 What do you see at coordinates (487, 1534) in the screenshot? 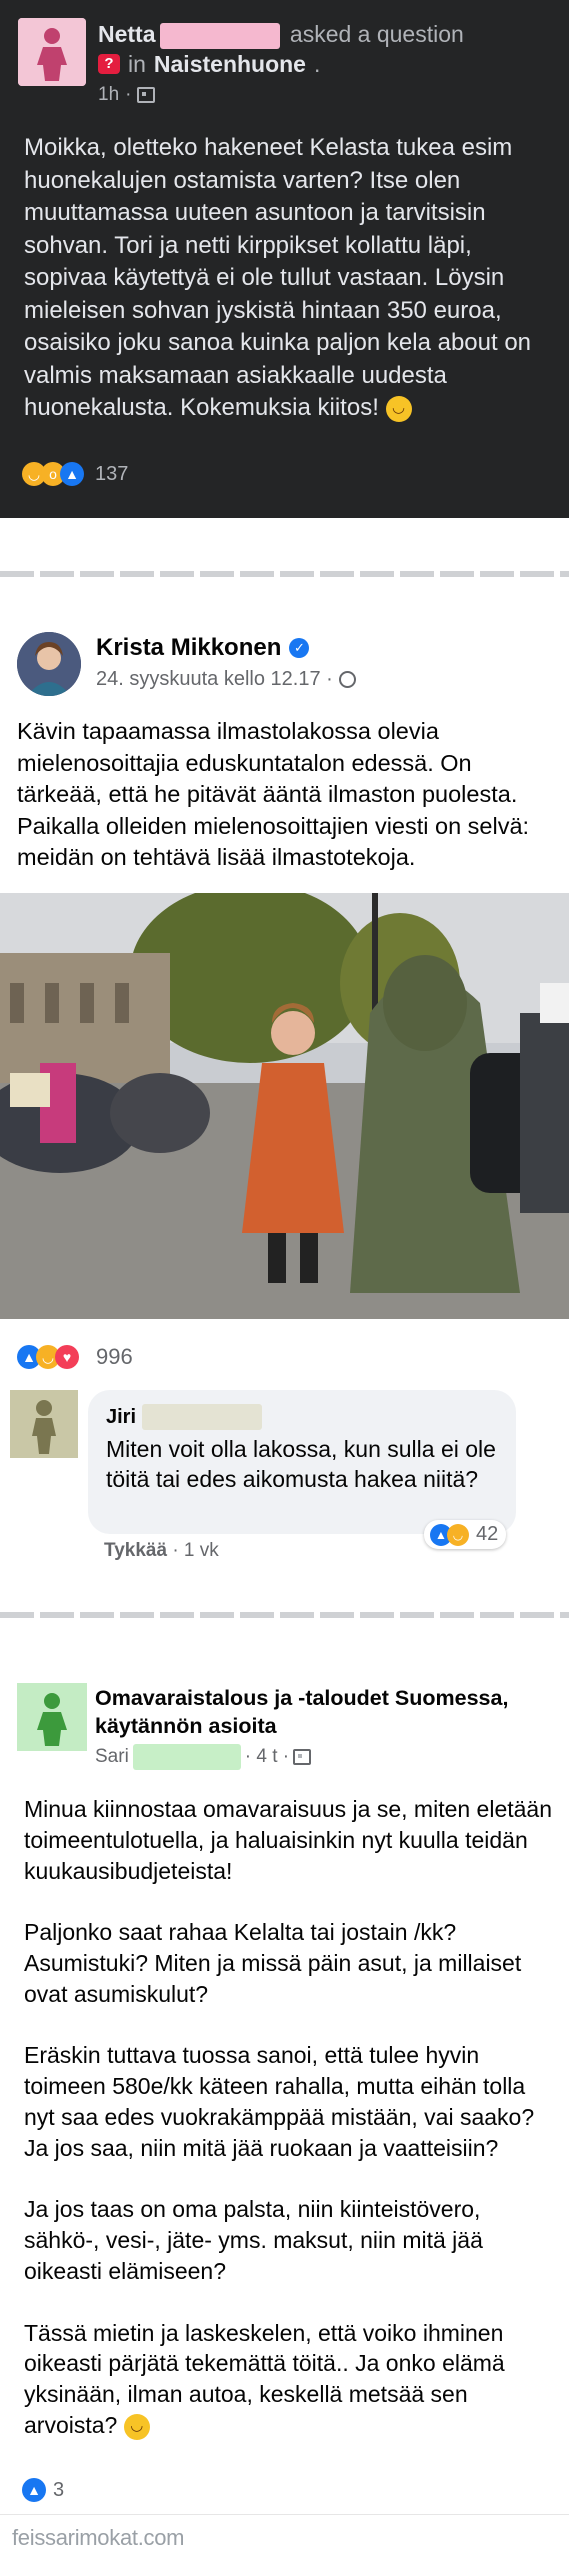
I see `comment-reaction-count: 42` at bounding box center [487, 1534].